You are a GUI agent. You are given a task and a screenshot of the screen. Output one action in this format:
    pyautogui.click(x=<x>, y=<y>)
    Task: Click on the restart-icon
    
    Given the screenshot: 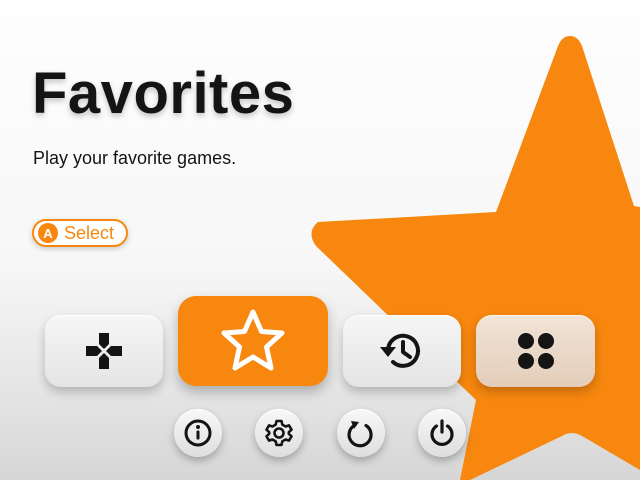 What is the action you would take?
    pyautogui.click(x=361, y=433)
    